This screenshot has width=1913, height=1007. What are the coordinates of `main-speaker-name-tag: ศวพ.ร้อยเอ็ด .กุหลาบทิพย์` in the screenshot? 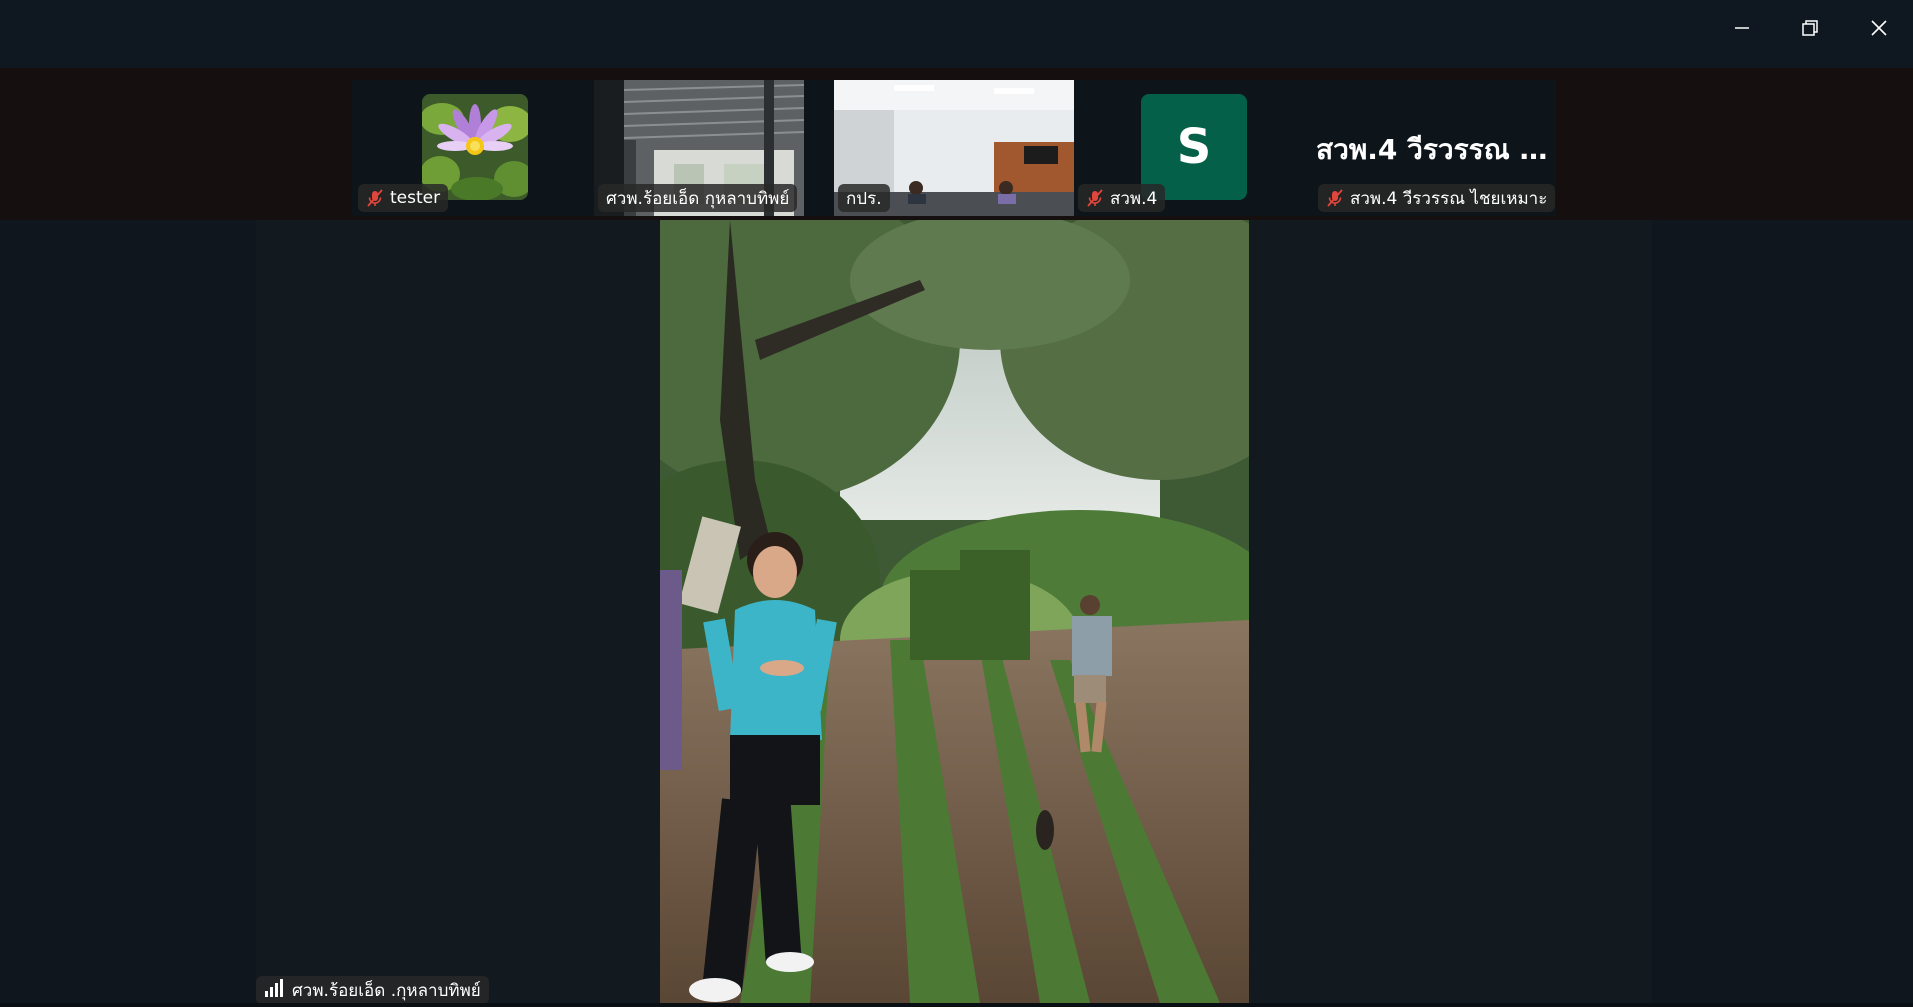 It's located at (372, 990).